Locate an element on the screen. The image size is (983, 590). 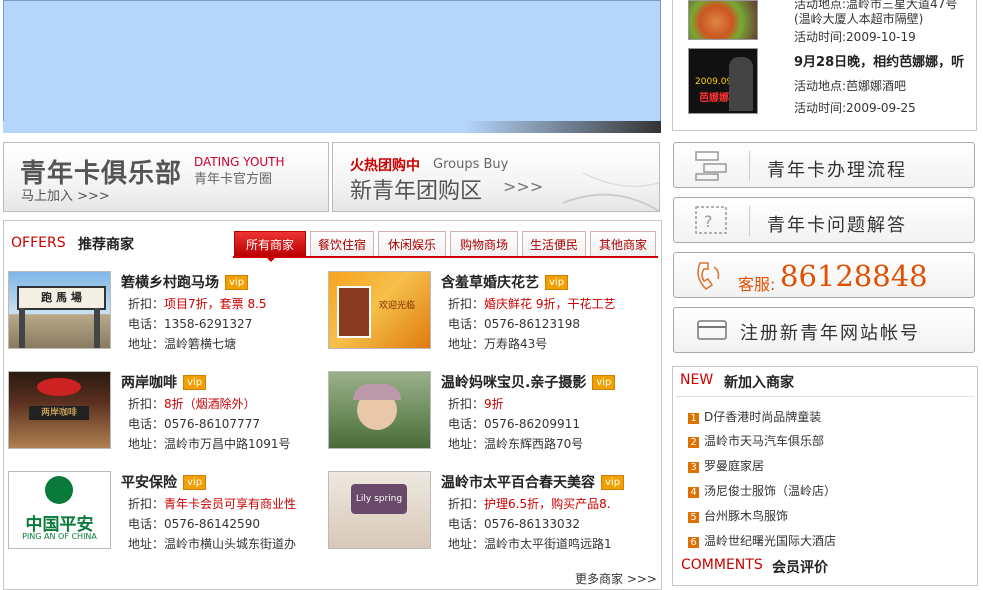
merchant-thumb-florist: 欢迎光临 is located at coordinates (379, 310).